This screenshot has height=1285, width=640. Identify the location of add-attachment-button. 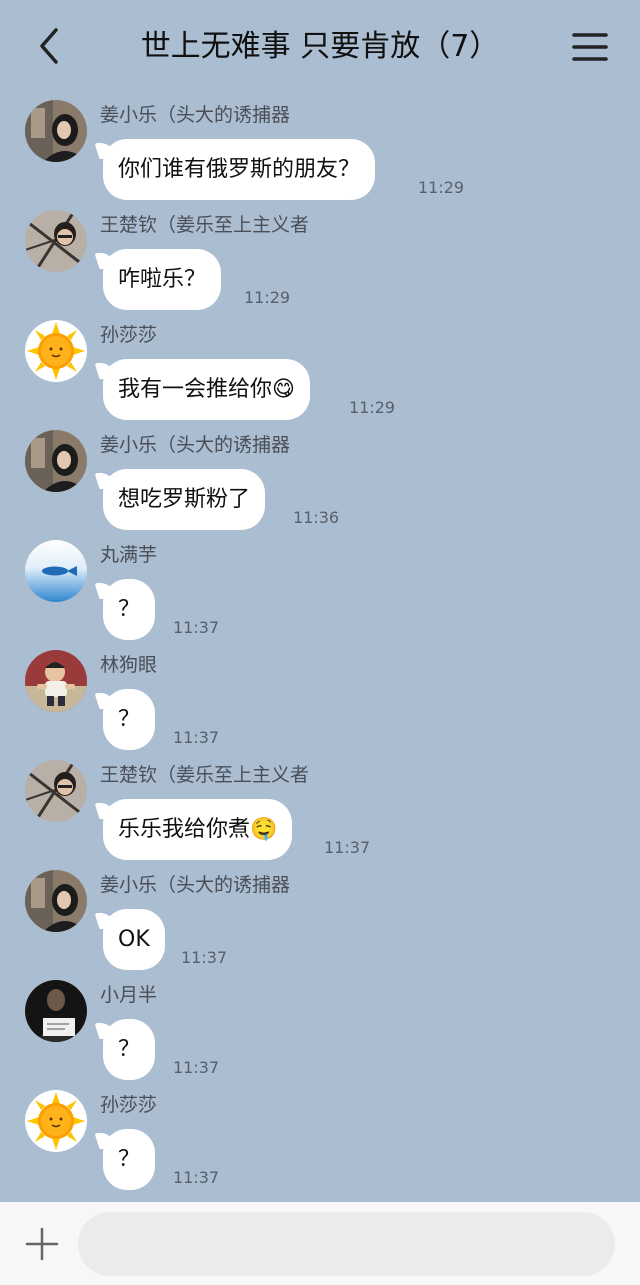
(42, 1244).